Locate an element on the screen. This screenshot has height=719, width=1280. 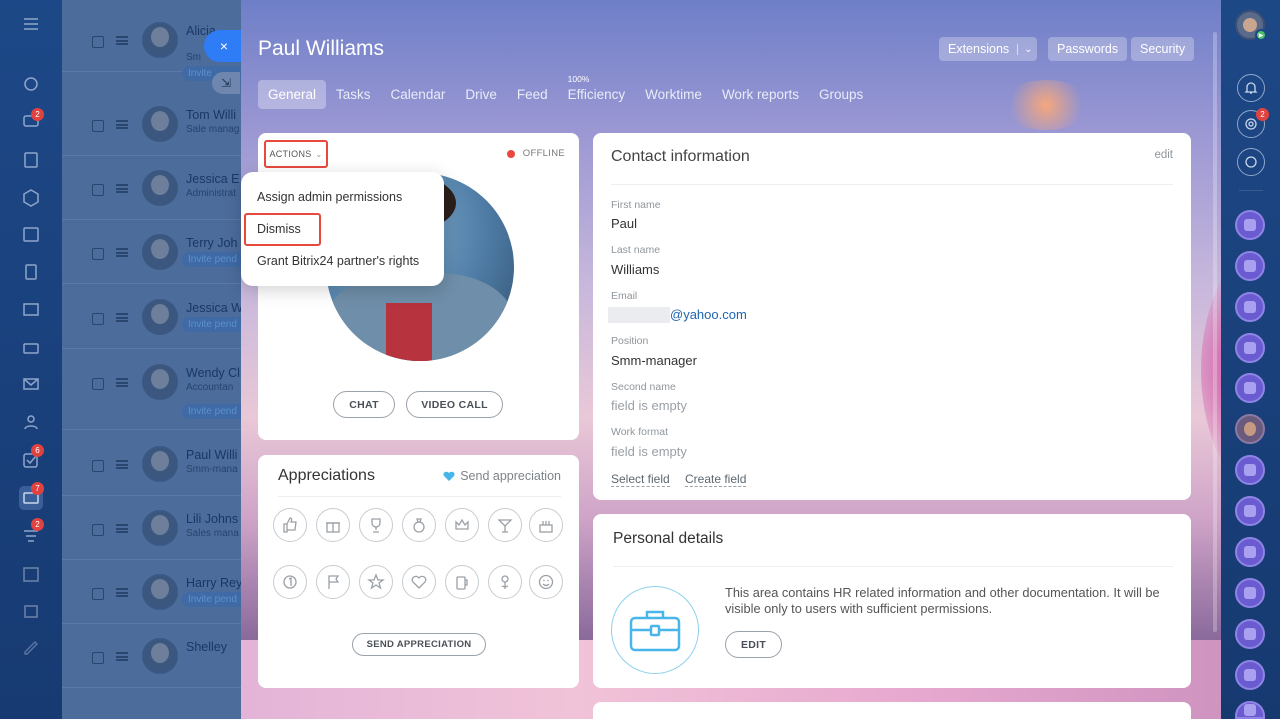
bell-icon is located at coordinates (1251, 88).